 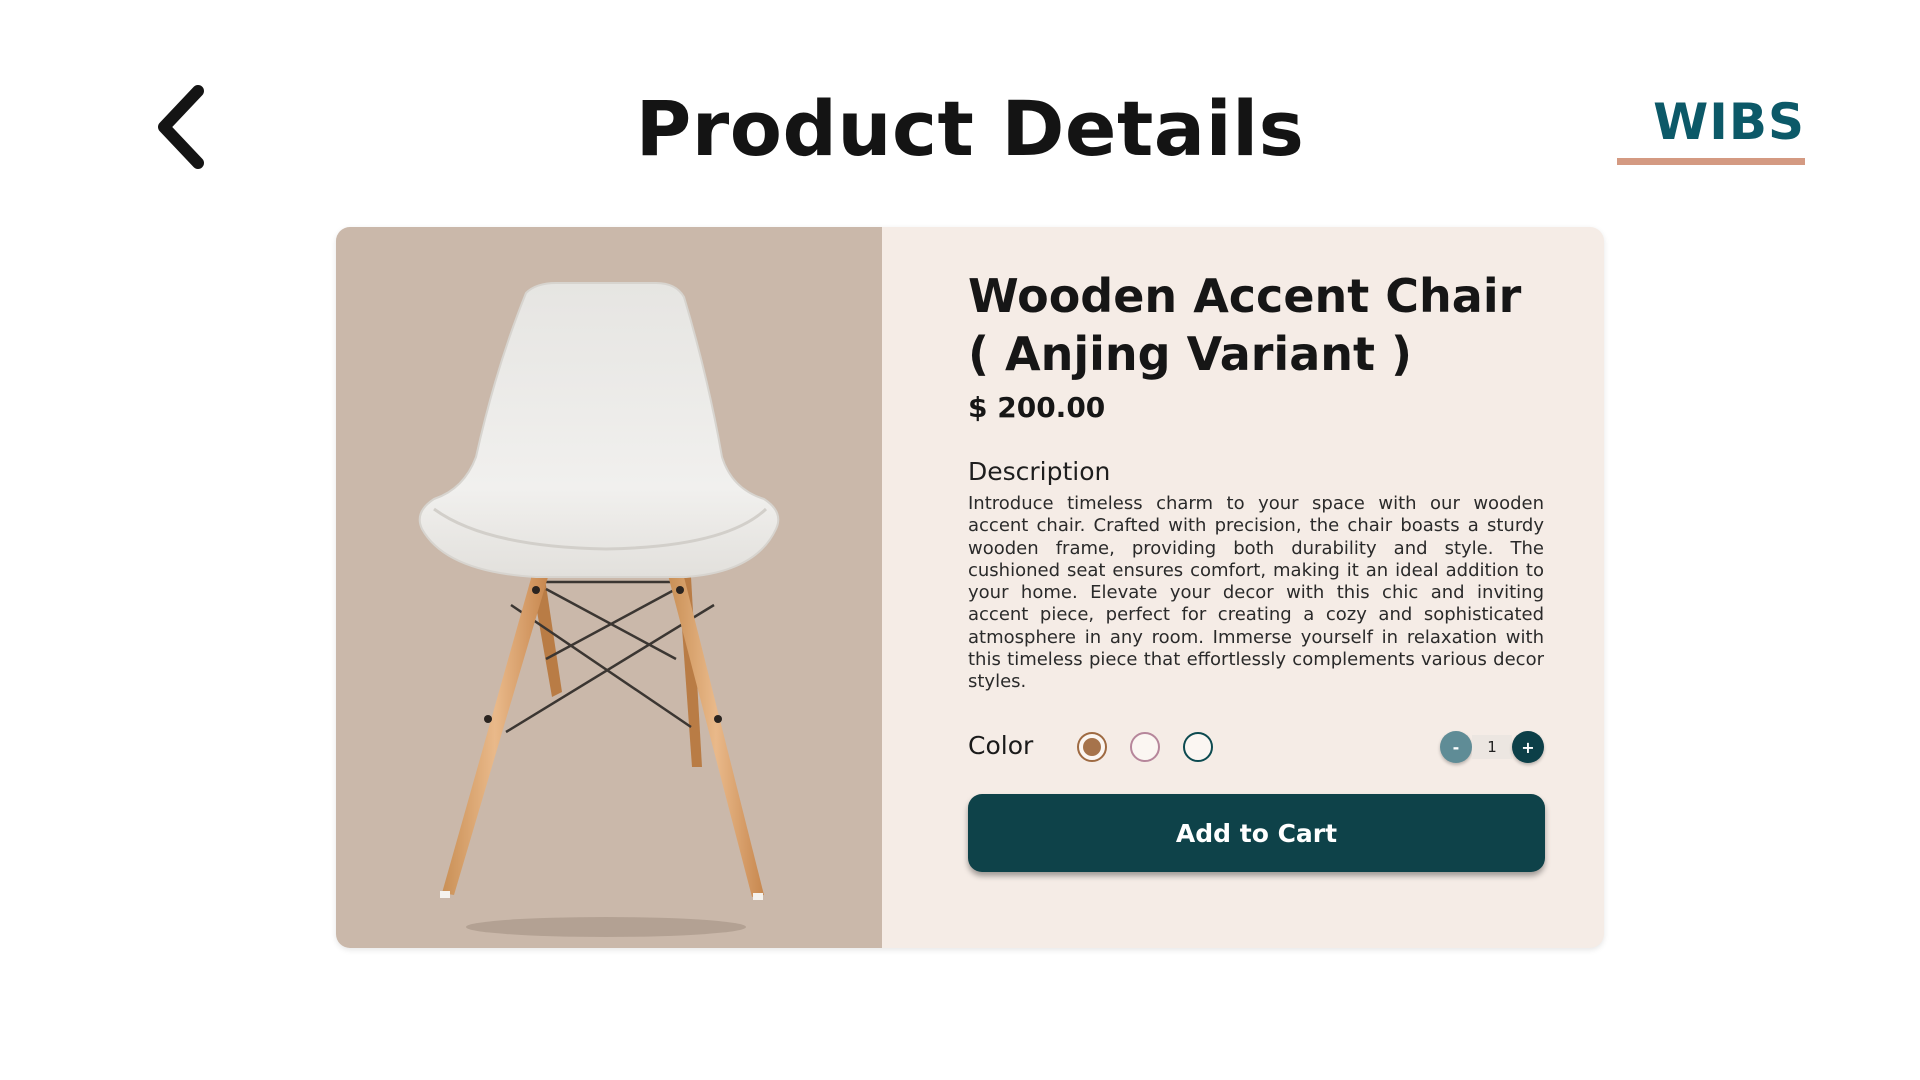 What do you see at coordinates (1001, 745) in the screenshot?
I see `color-label: Color` at bounding box center [1001, 745].